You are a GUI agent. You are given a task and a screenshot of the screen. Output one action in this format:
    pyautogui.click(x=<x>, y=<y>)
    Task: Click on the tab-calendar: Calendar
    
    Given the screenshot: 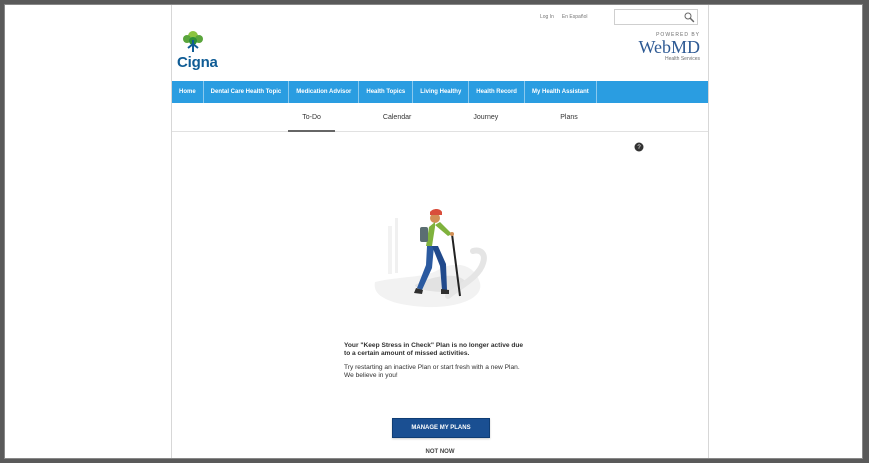 What is the action you would take?
    pyautogui.click(x=397, y=117)
    